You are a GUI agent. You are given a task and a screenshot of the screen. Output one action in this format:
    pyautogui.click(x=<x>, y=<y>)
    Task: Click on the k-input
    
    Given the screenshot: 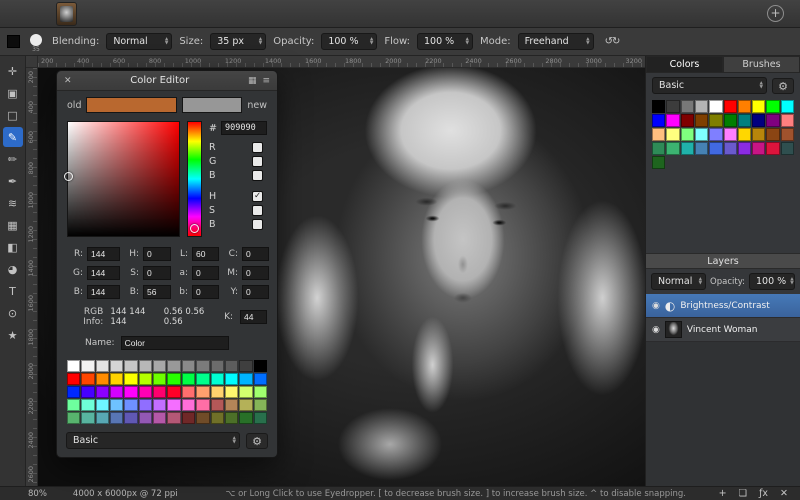 What is the action you would take?
    pyautogui.click(x=253, y=317)
    